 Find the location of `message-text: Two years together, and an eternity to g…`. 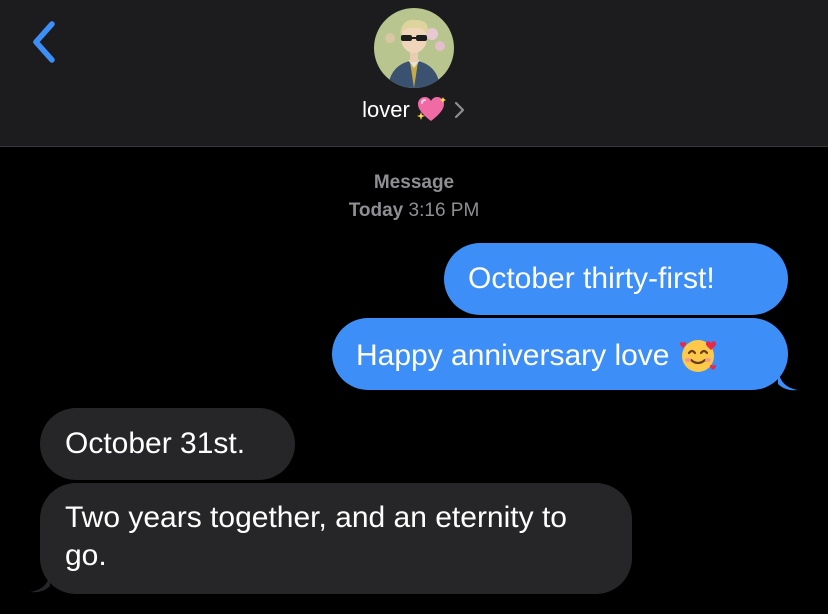

message-text: Two years together, and an eternity to g… is located at coordinates (316, 536).